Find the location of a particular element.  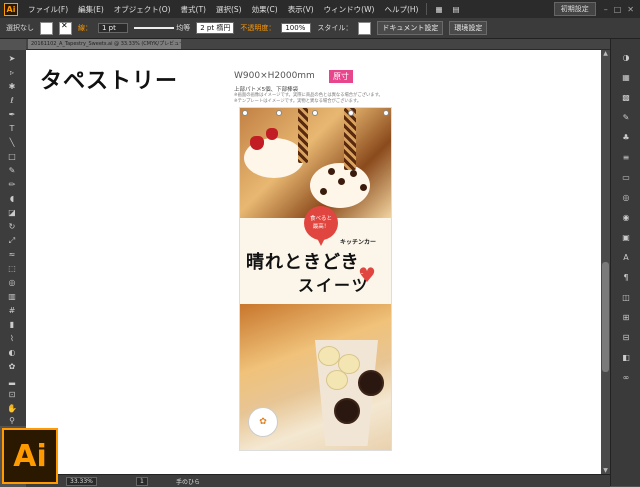

paragraph-panel-icon: ¶ is located at coordinates (626, 278).